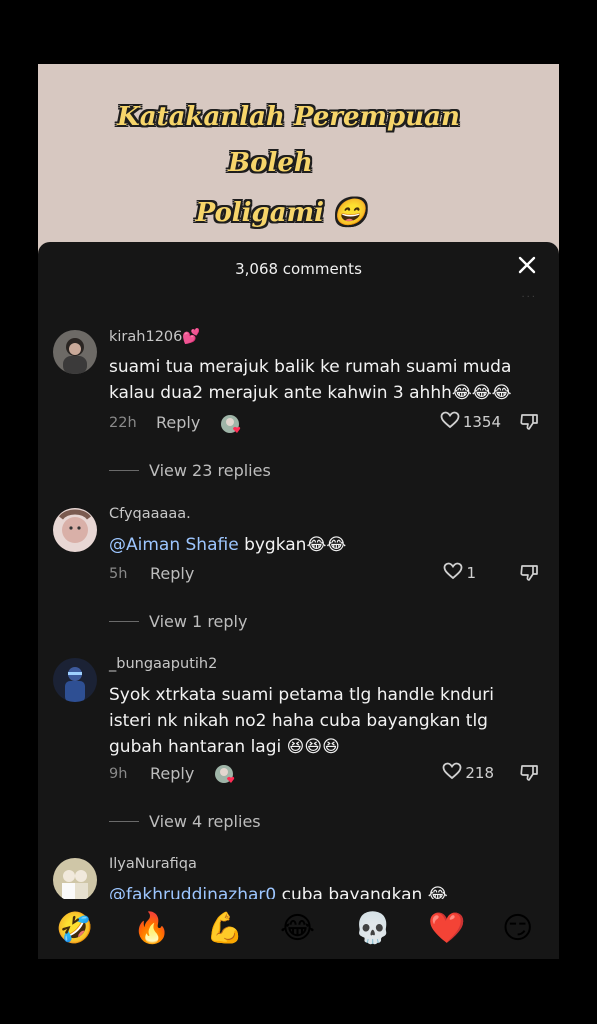 The height and width of the screenshot is (1024, 597). I want to click on close-icon, so click(527, 267).